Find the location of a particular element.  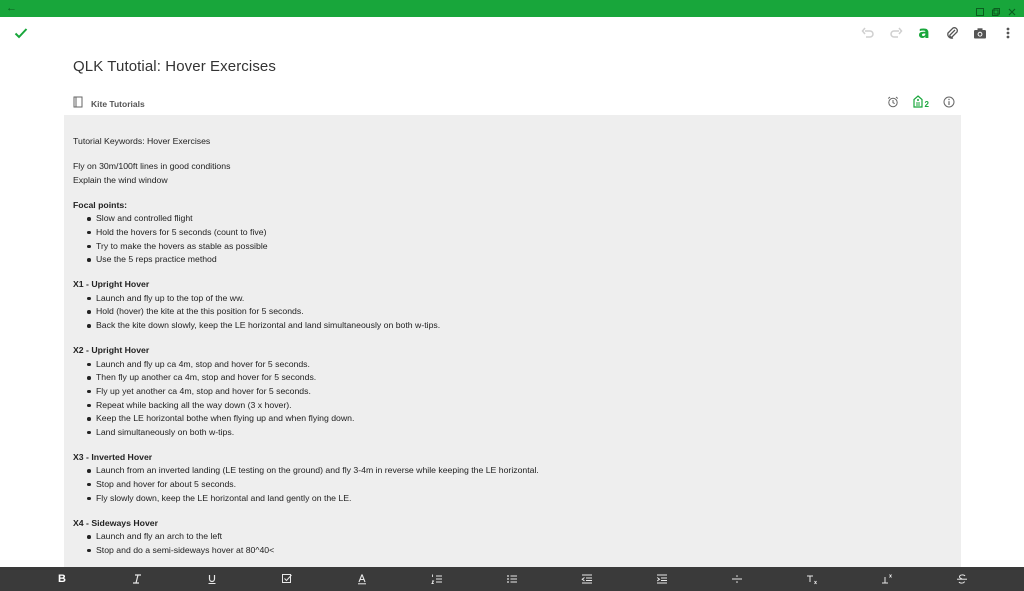

tag-icon is located at coordinates (917, 104).